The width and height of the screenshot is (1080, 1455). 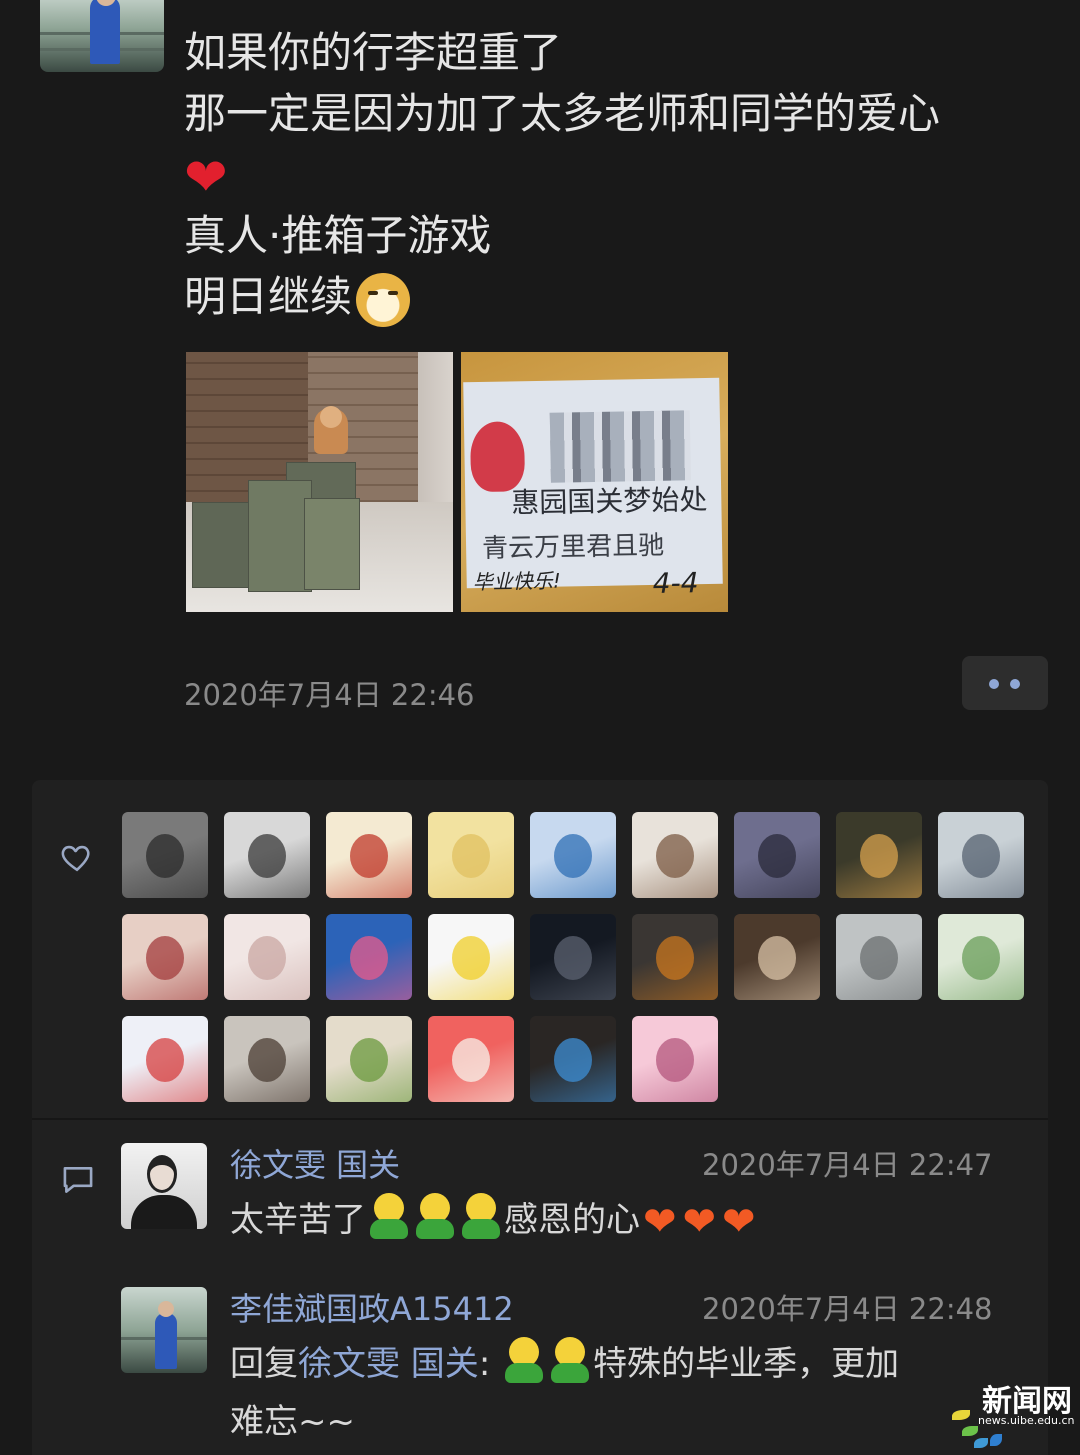 I want to click on more-actions-button, so click(x=1005, y=683).